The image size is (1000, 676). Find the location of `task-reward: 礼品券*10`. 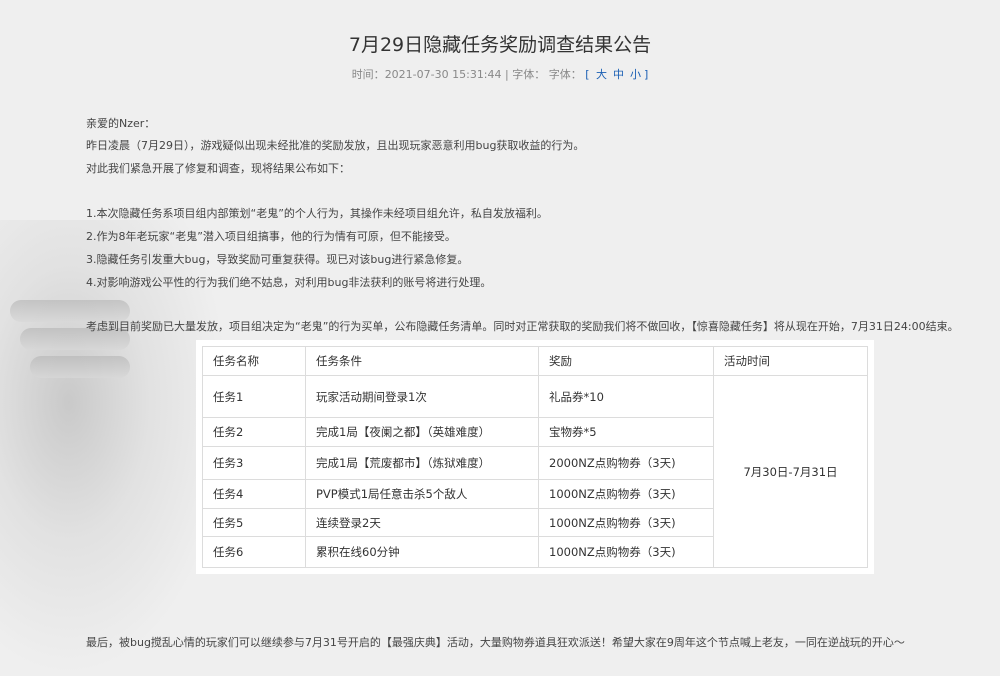

task-reward: 礼品券*10 is located at coordinates (626, 396).